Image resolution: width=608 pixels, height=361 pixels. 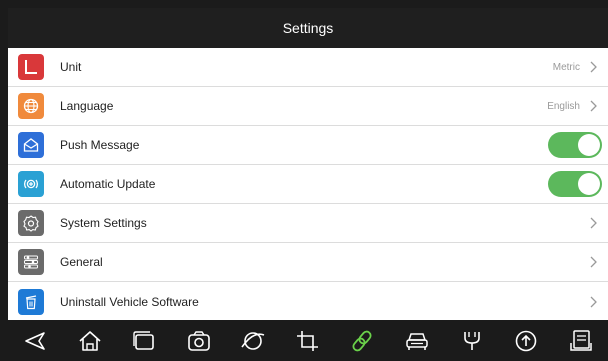 I want to click on sliders-icon, so click(x=31, y=262).